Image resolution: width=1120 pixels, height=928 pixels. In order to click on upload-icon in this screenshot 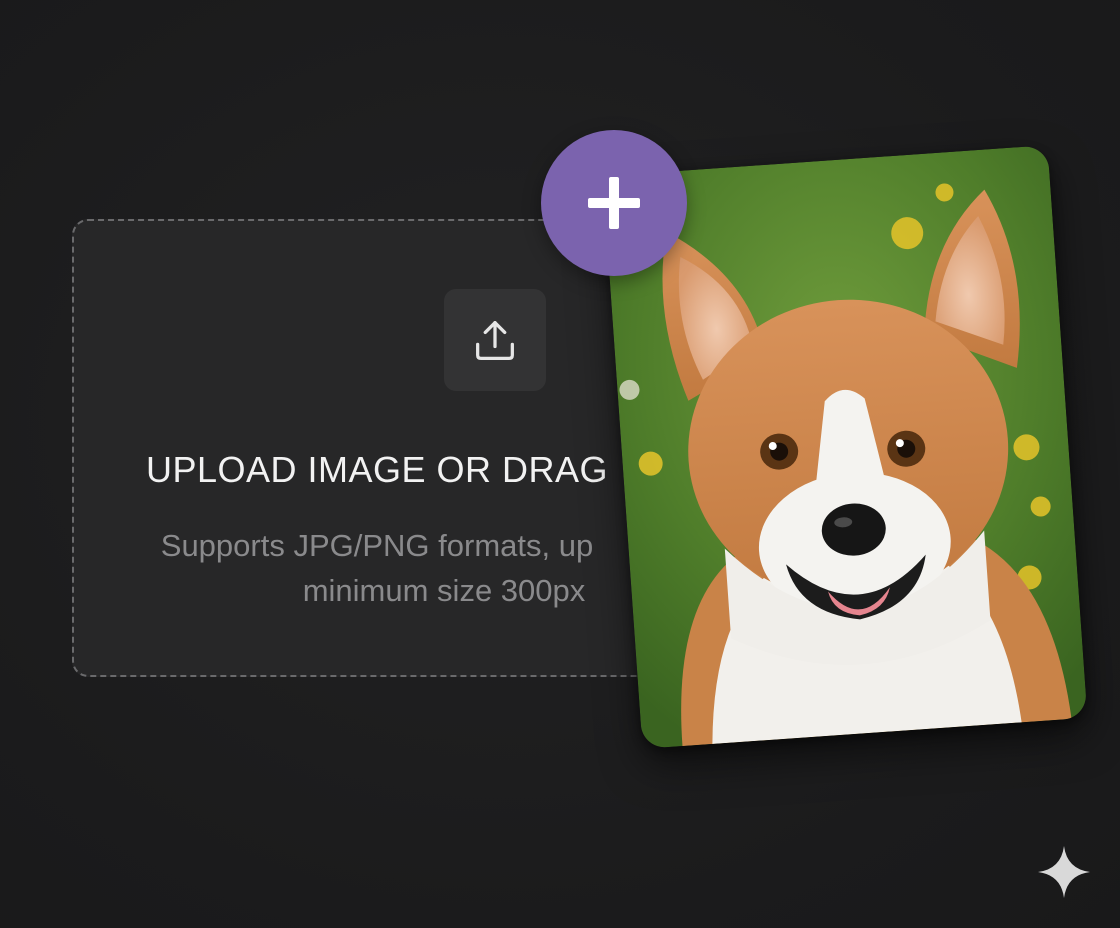, I will do `click(495, 341)`.